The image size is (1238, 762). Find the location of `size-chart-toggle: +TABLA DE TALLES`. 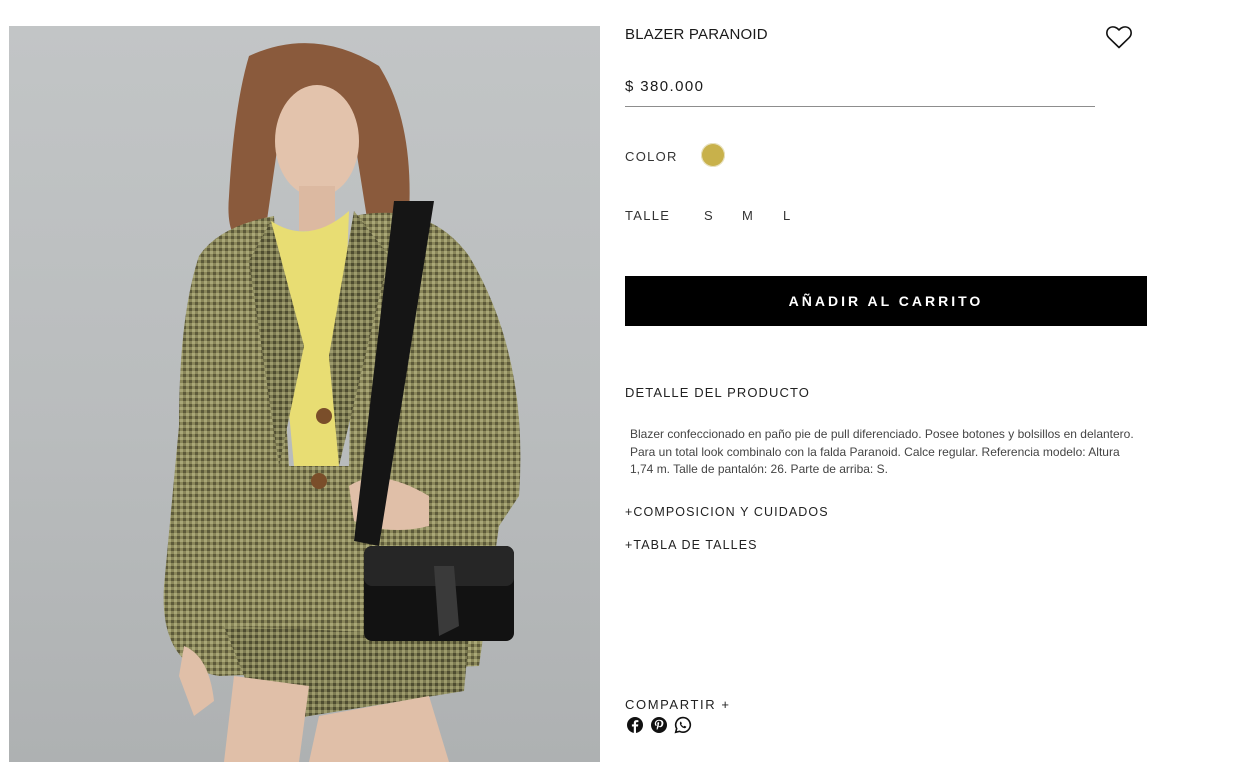

size-chart-toggle: +TABLA DE TALLES is located at coordinates (691, 545).